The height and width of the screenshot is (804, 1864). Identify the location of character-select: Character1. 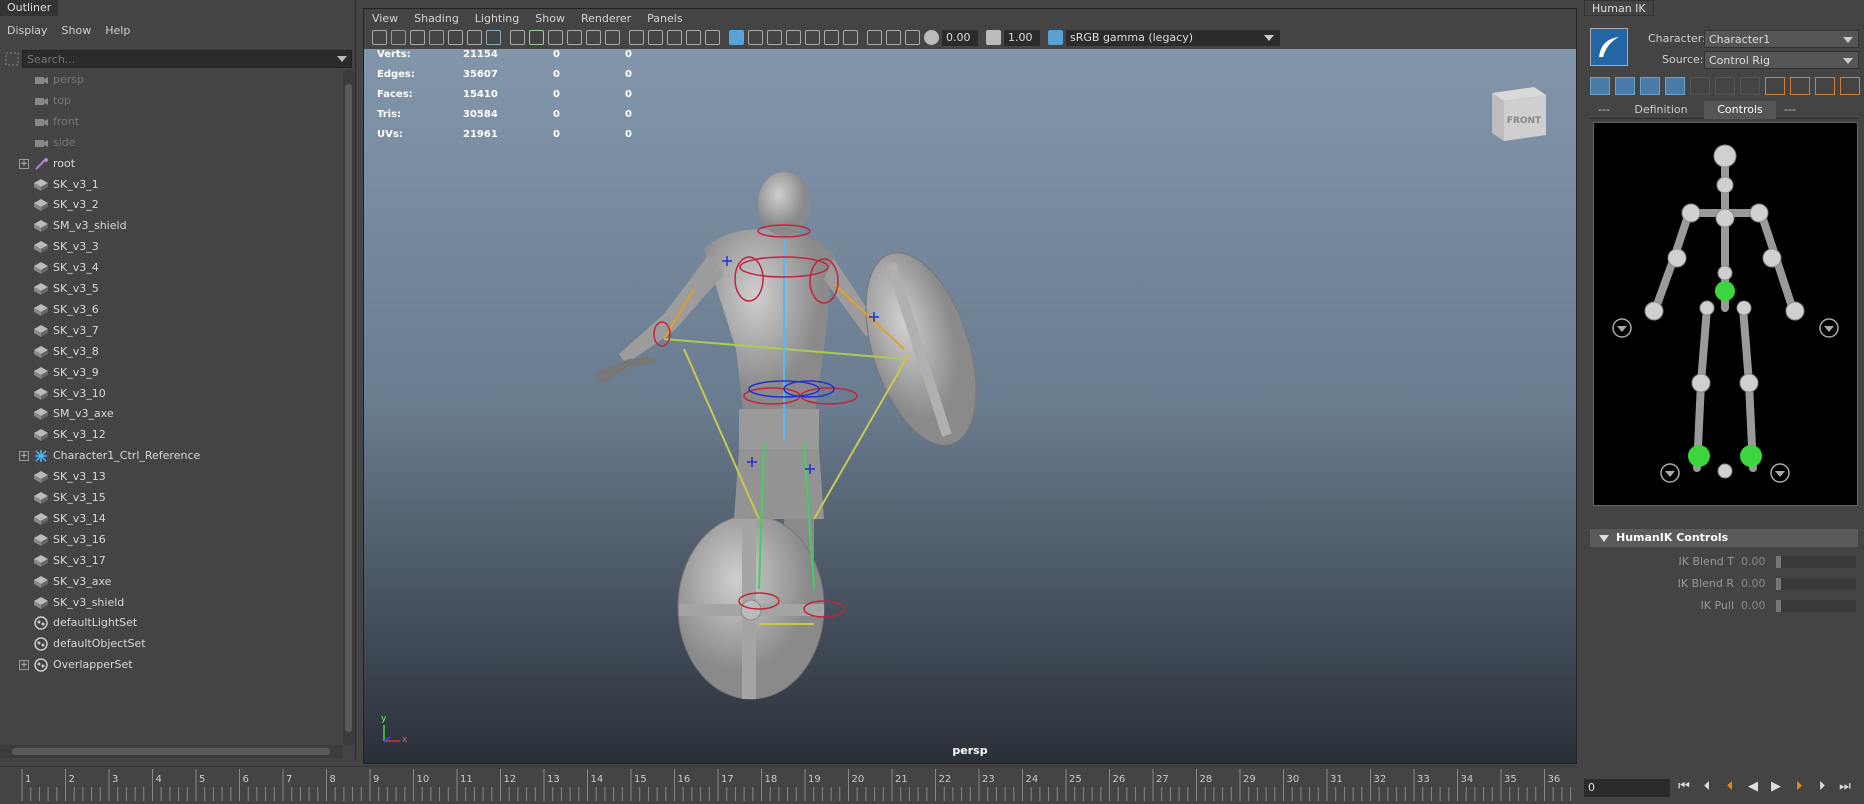
(1781, 39).